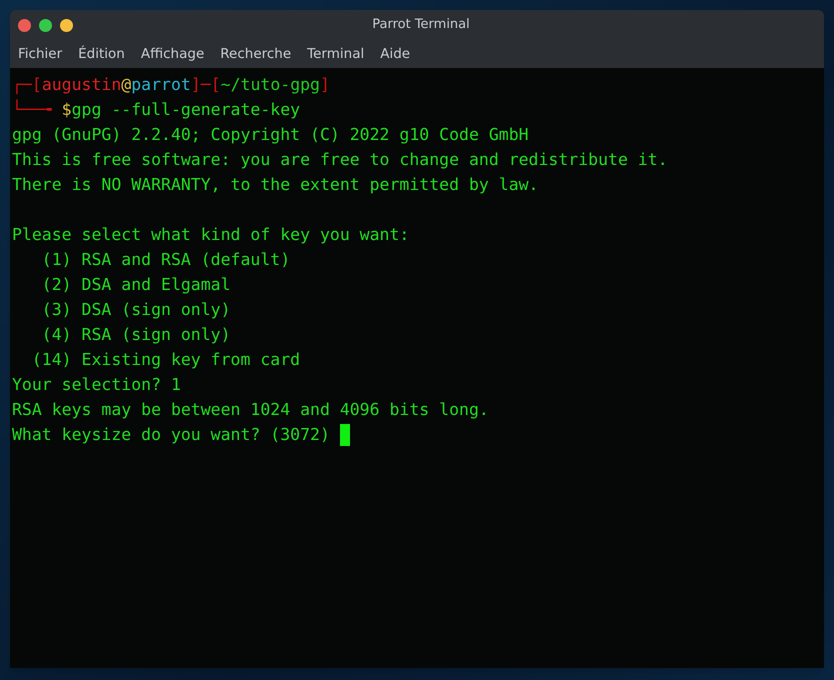 The height and width of the screenshot is (680, 834). I want to click on prompt-text: augustin, so click(82, 84).